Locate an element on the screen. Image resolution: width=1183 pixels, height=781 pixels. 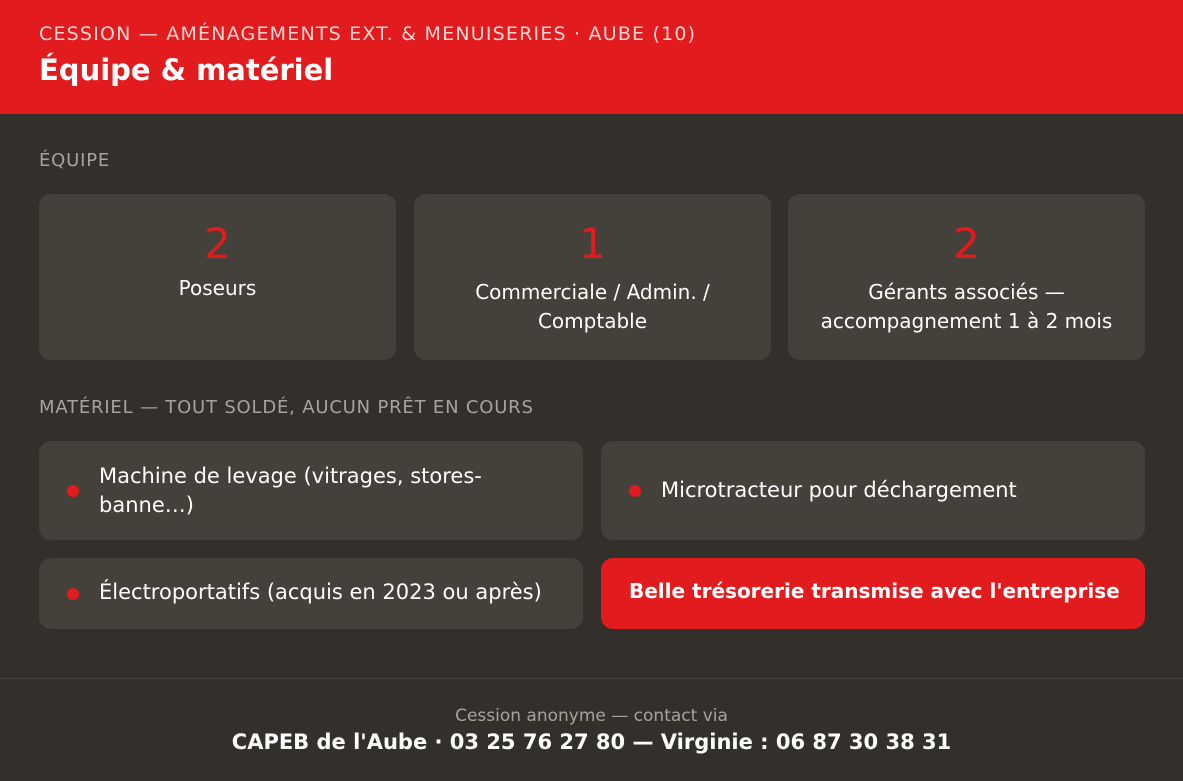
equipment-item-microtractor: Microtracteur pour déchargement is located at coordinates (873, 490).